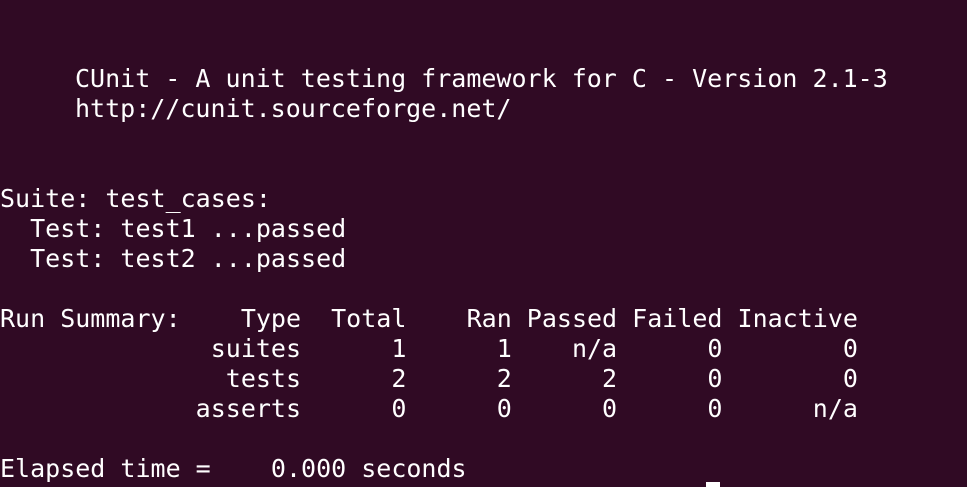  I want to click on cunit-banner-url: http://cunit.sourceforge.net/, so click(293, 108).